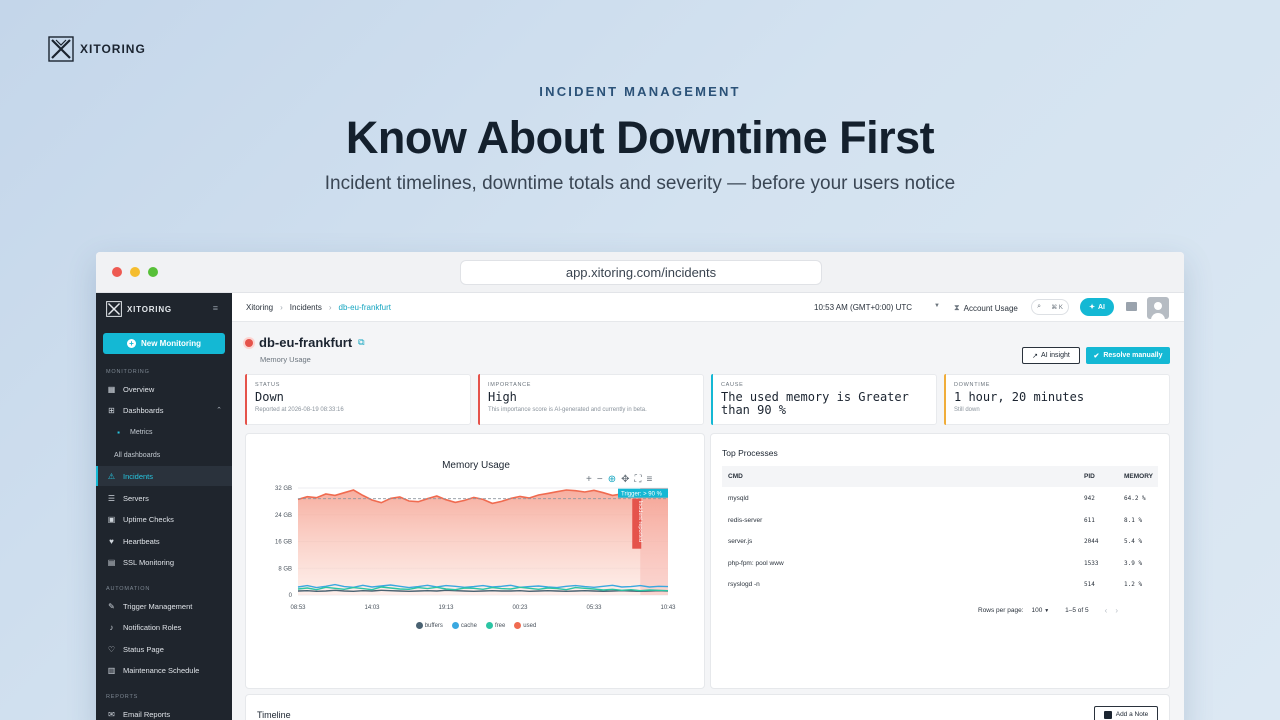  Describe the element at coordinates (940, 563) in the screenshot. I see `table-row: php-fpm: pool www 1533 3.9 %` at that location.